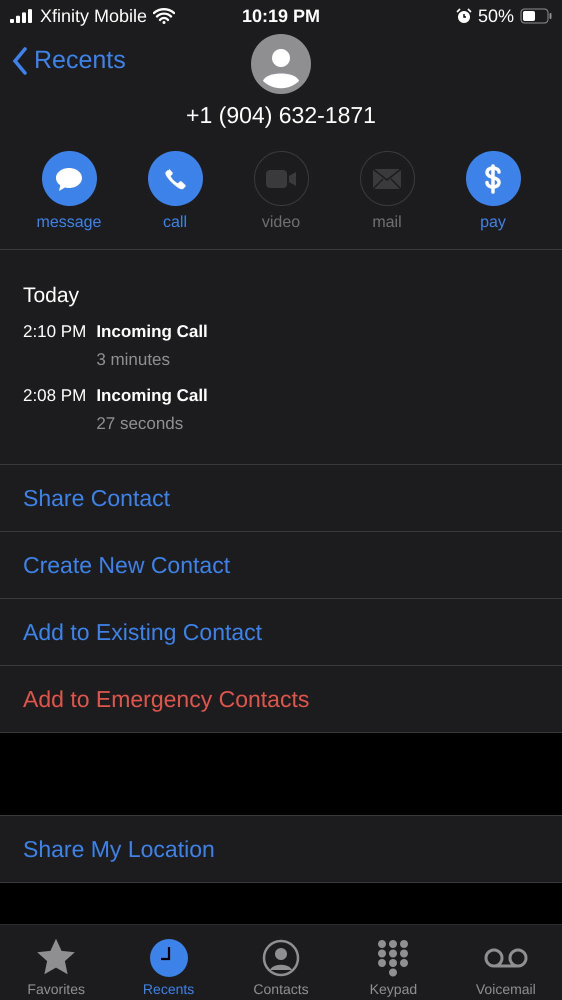  What do you see at coordinates (281, 958) in the screenshot?
I see `person-circle-icon` at bounding box center [281, 958].